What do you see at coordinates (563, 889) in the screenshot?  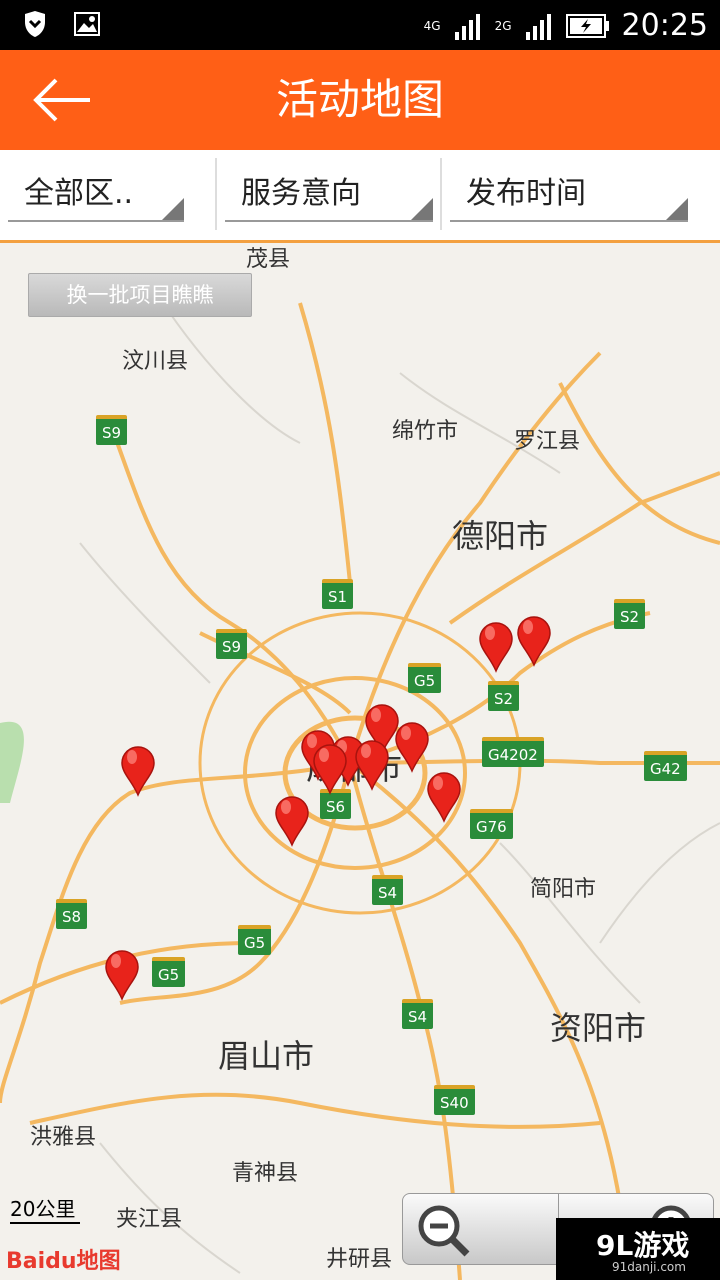 I see `map-label-jianyang: 简阳市` at bounding box center [563, 889].